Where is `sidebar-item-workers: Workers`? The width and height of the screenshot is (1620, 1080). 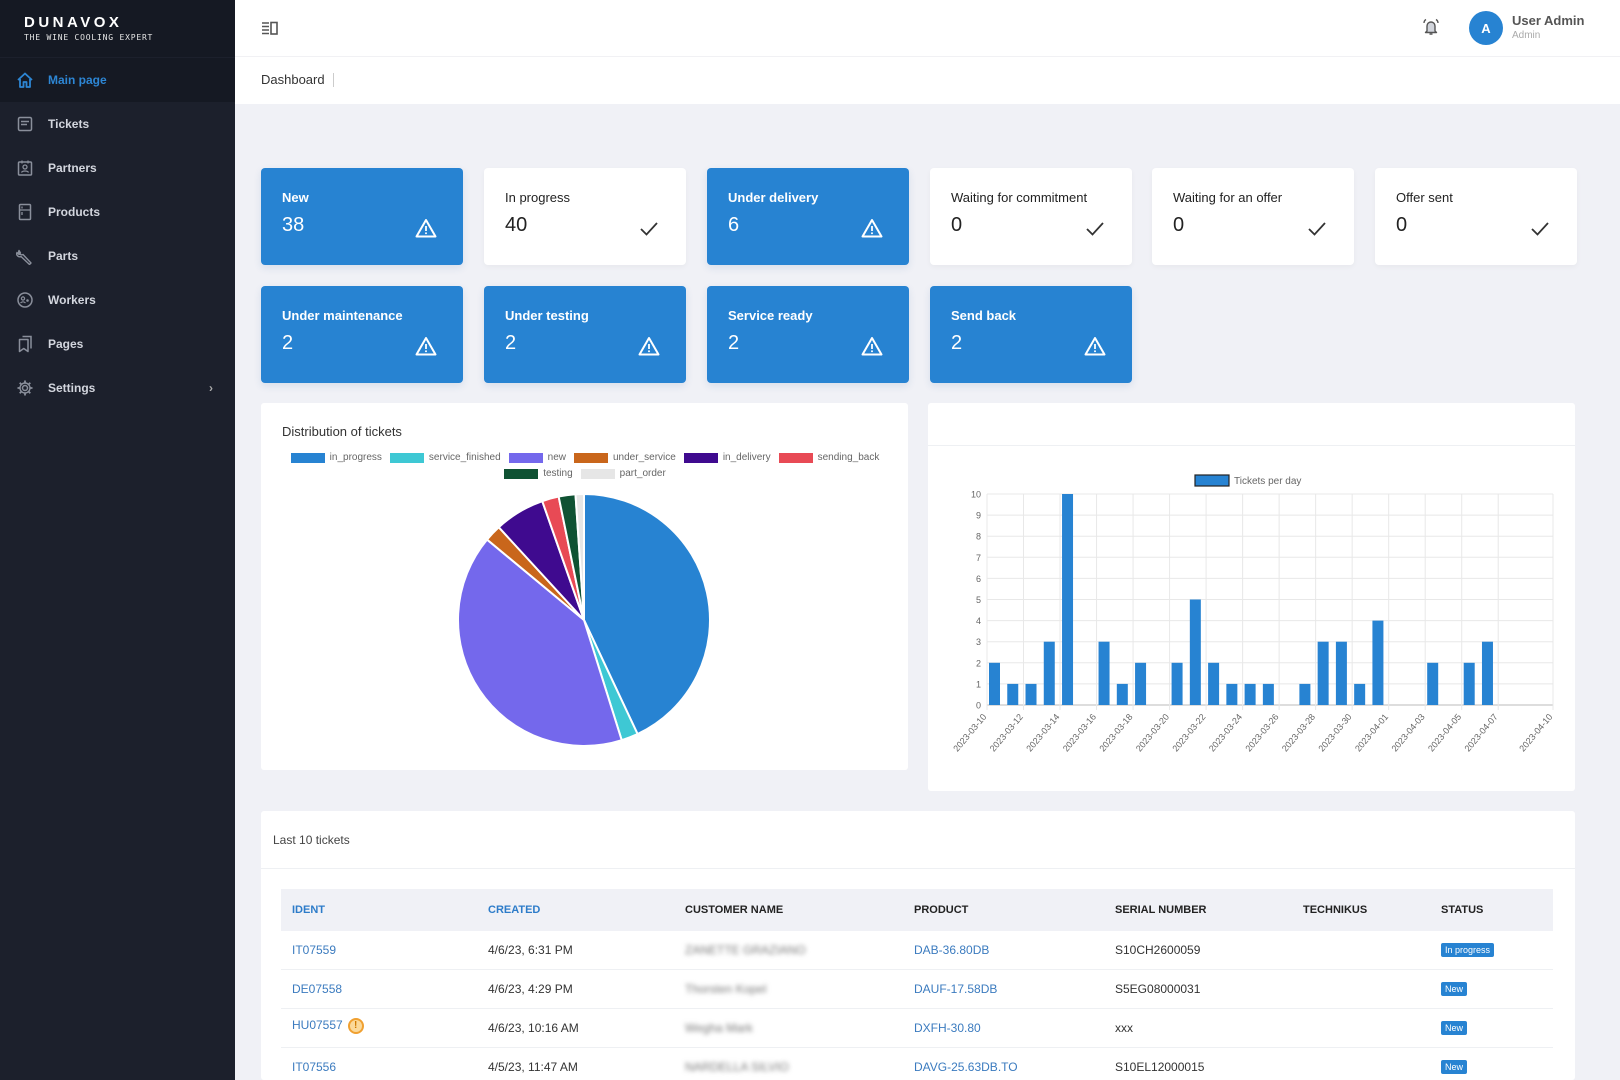 sidebar-item-workers: Workers is located at coordinates (117, 300).